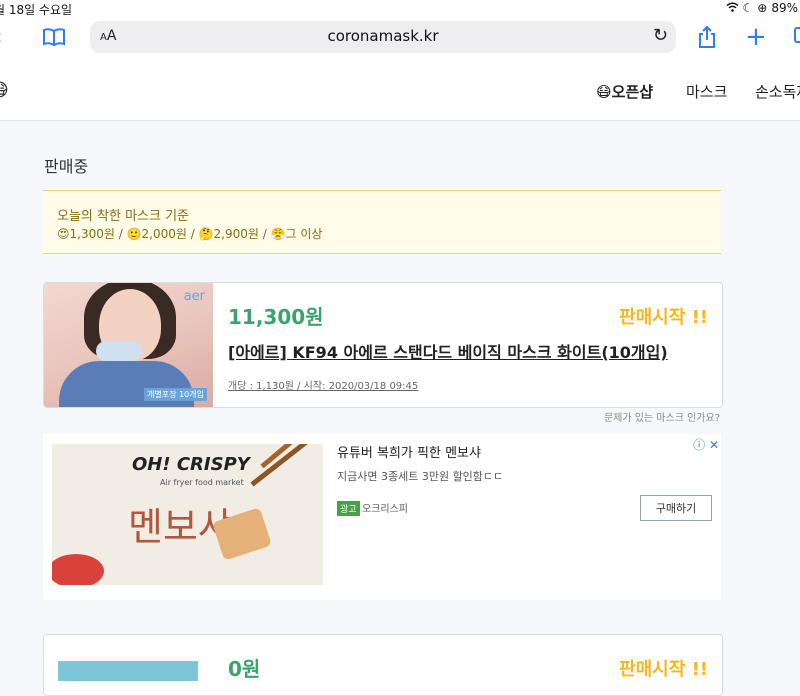 This screenshot has height=696, width=800. I want to click on address-bar: AA coronamask.kr ↻, so click(383, 37).